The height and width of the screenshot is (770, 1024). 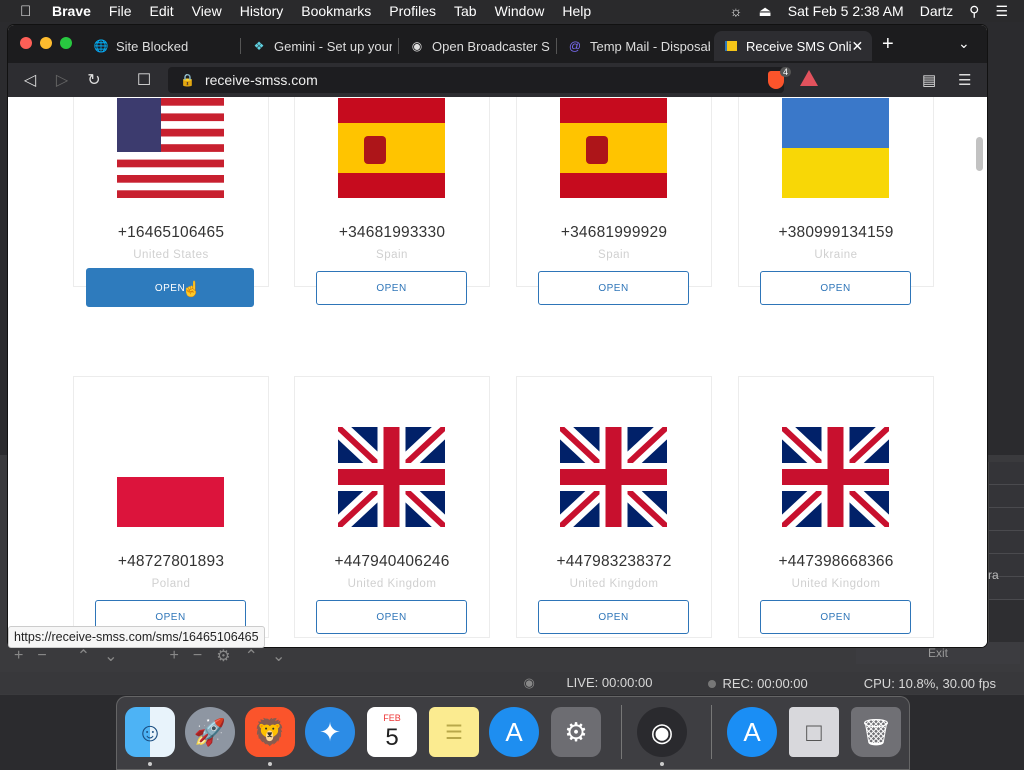 I want to click on app-store-icon: A, so click(x=514, y=732).